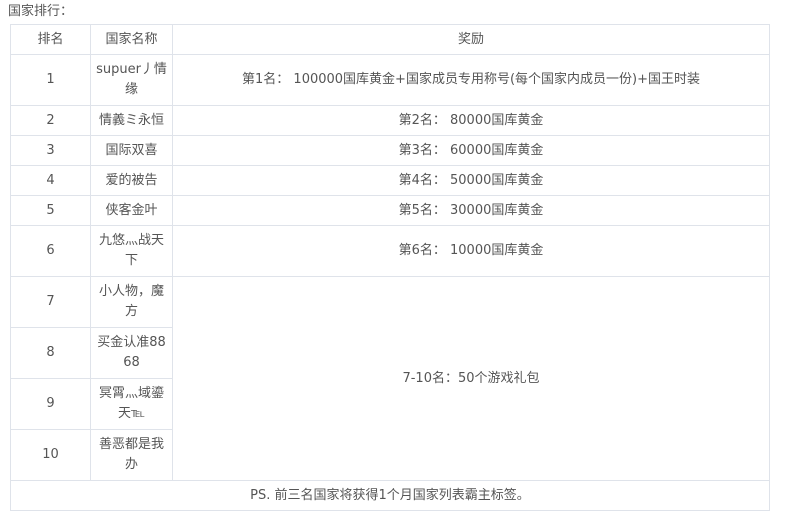 The width and height of the screenshot is (798, 524). Describe the element at coordinates (41, 11) in the screenshot. I see `page-heading: 国家排行：` at that location.